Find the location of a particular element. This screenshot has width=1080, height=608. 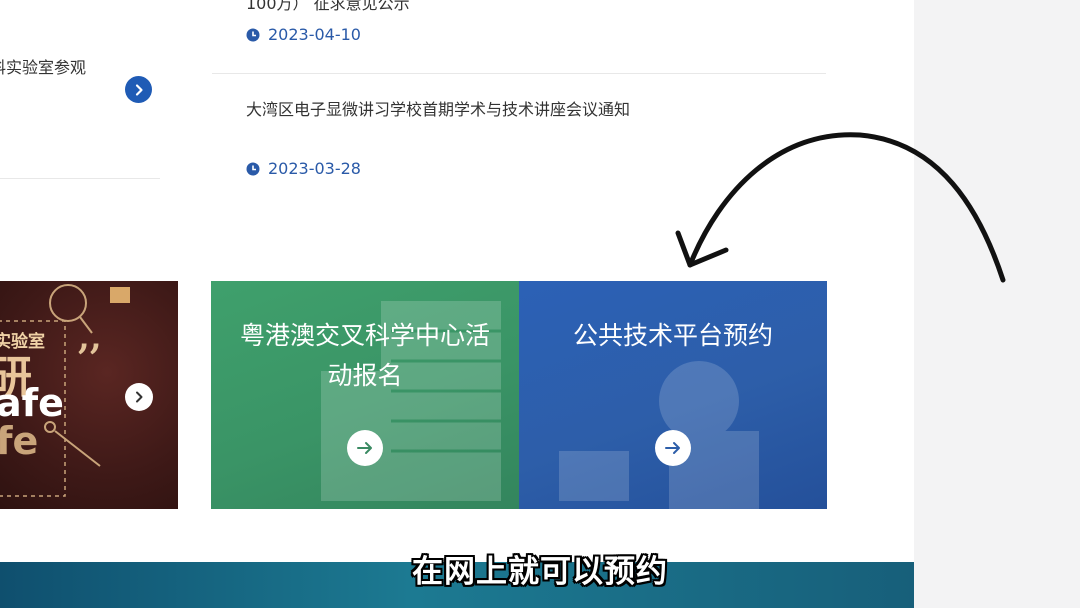

date-text: 2023-03-28 is located at coordinates (314, 168).